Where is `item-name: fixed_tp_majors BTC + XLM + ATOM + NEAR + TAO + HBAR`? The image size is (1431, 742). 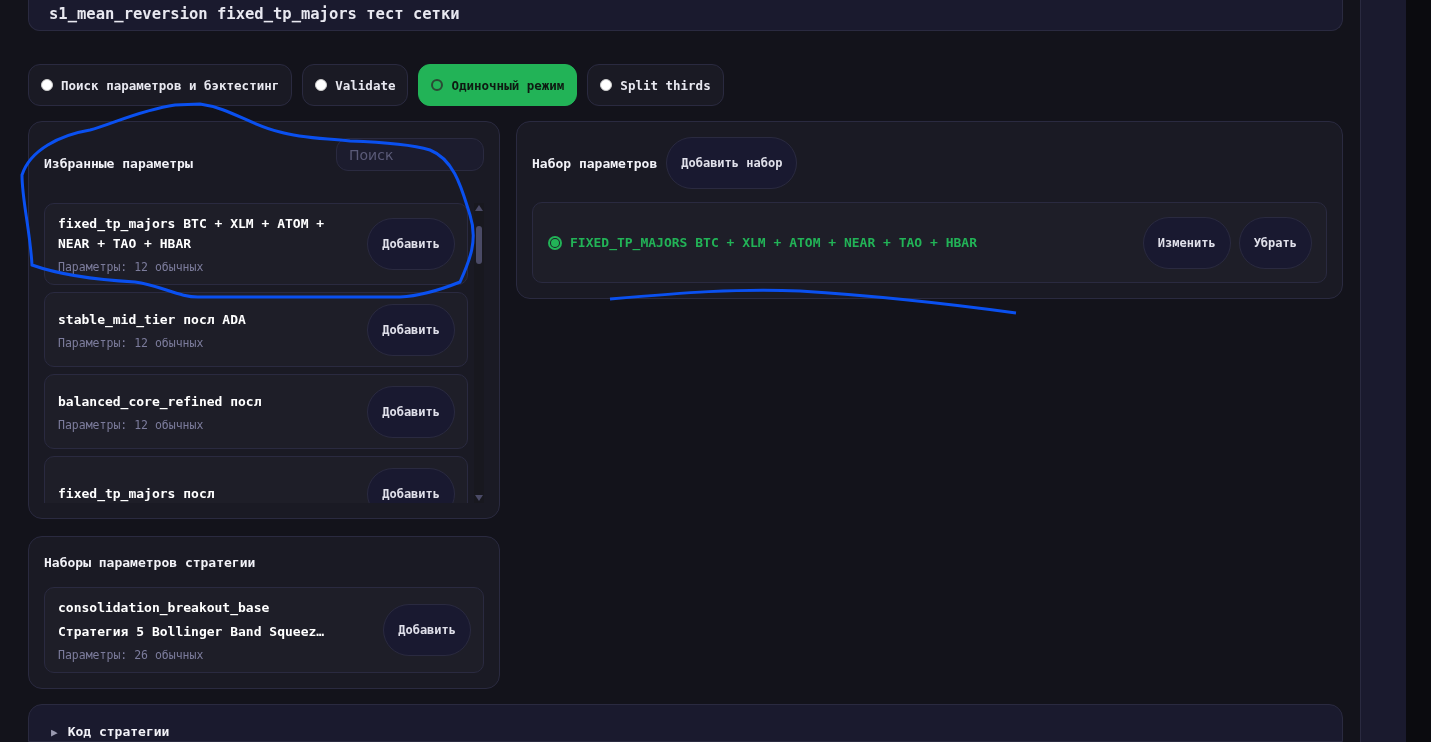 item-name: fixed_tp_majors BTC + XLM + ATOM + NEAR + TAO + HBAR is located at coordinates (192, 234).